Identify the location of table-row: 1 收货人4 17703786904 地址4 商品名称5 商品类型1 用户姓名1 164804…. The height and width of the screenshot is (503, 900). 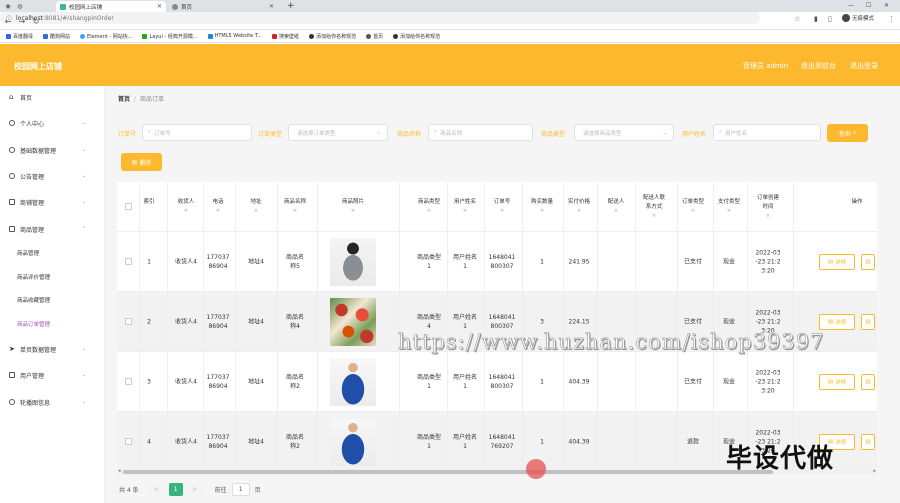
(497, 262).